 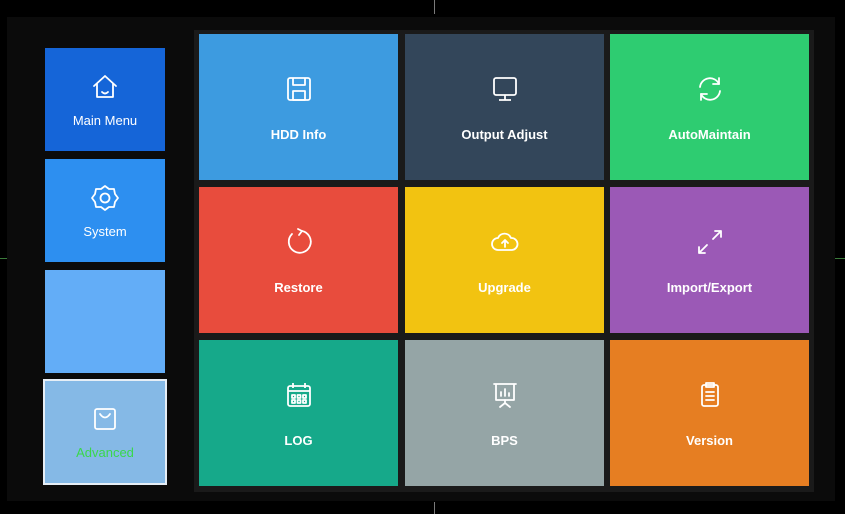 I want to click on sidebar-item-label: Advanced, so click(x=105, y=452).